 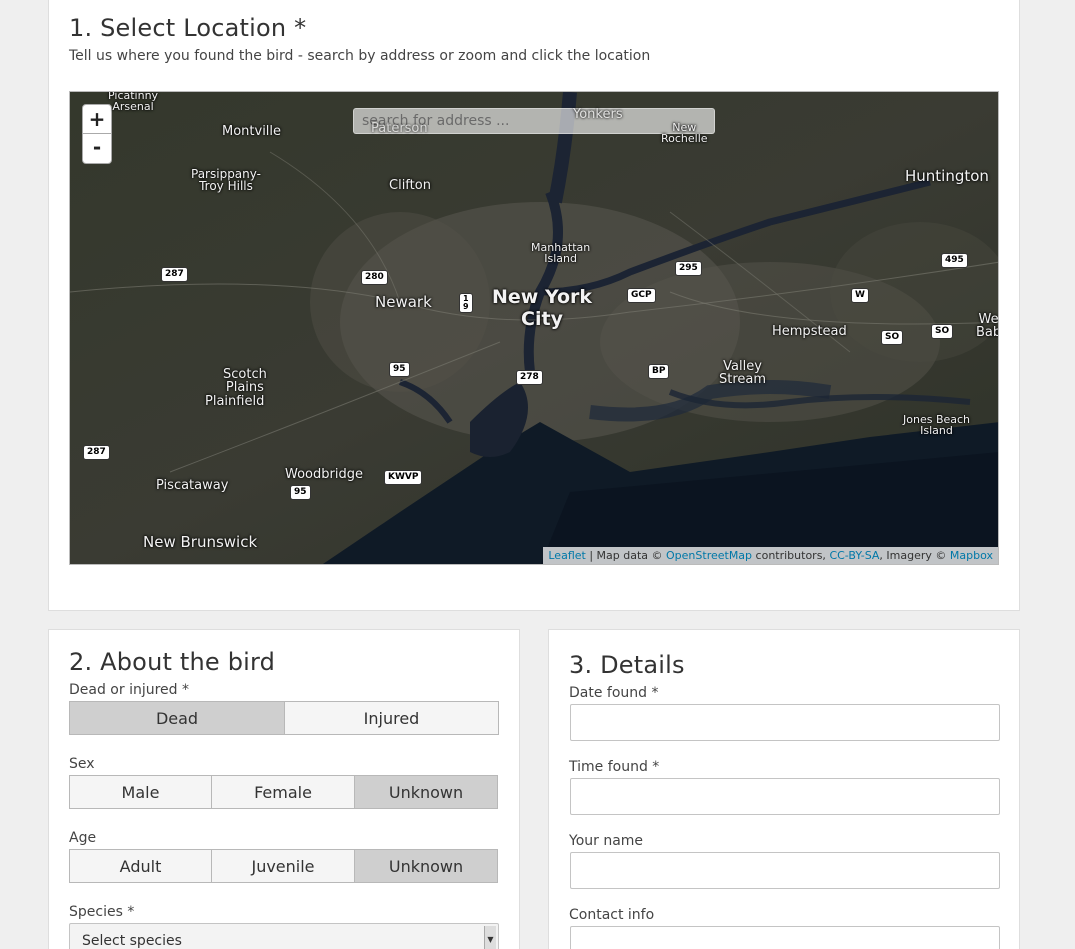 I want to click on place-label: Yonkers, so click(x=598, y=114).